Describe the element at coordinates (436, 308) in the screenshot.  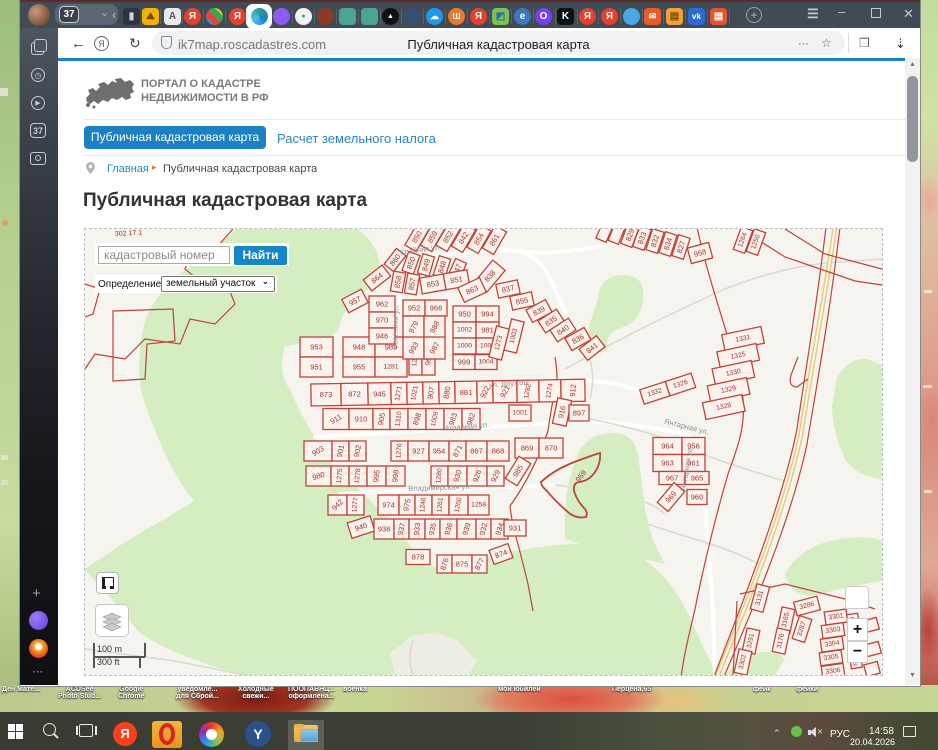
I see `svg-text: 966` at that location.